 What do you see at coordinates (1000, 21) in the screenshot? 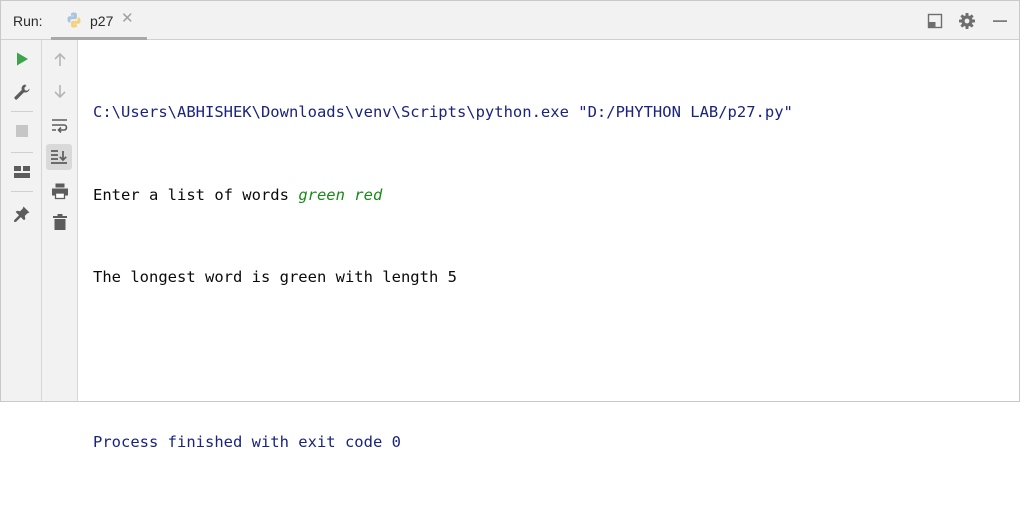
I see `minimize-icon` at bounding box center [1000, 21].